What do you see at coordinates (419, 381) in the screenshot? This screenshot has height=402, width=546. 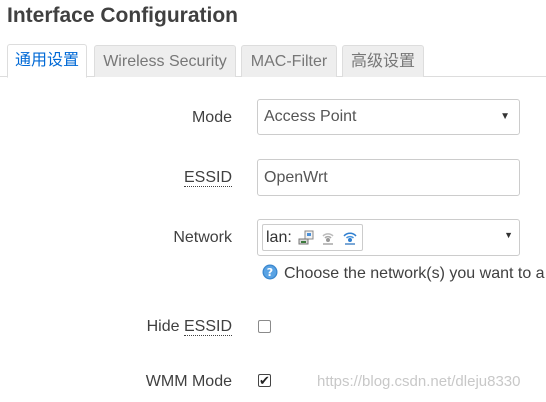 I see `watermark: https://blog.csdn.net/dleju8330` at bounding box center [419, 381].